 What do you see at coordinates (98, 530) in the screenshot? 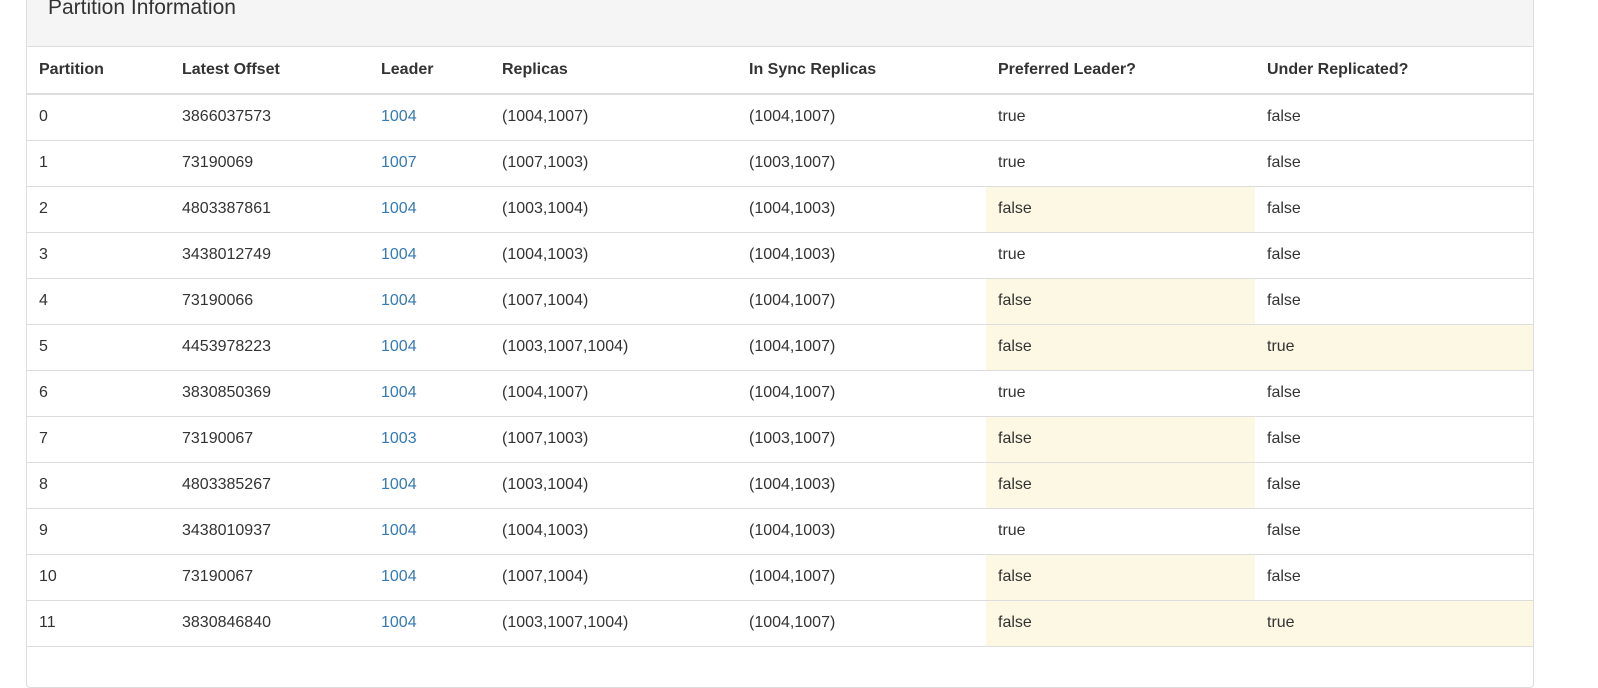
I see `partition-cell: 9` at bounding box center [98, 530].